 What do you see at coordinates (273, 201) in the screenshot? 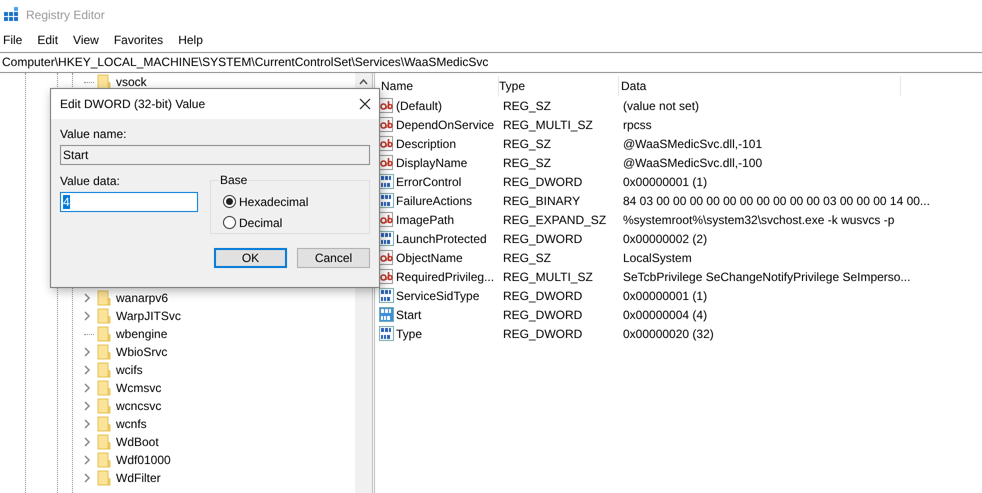
I see `radio-label: Hexadecimal` at bounding box center [273, 201].